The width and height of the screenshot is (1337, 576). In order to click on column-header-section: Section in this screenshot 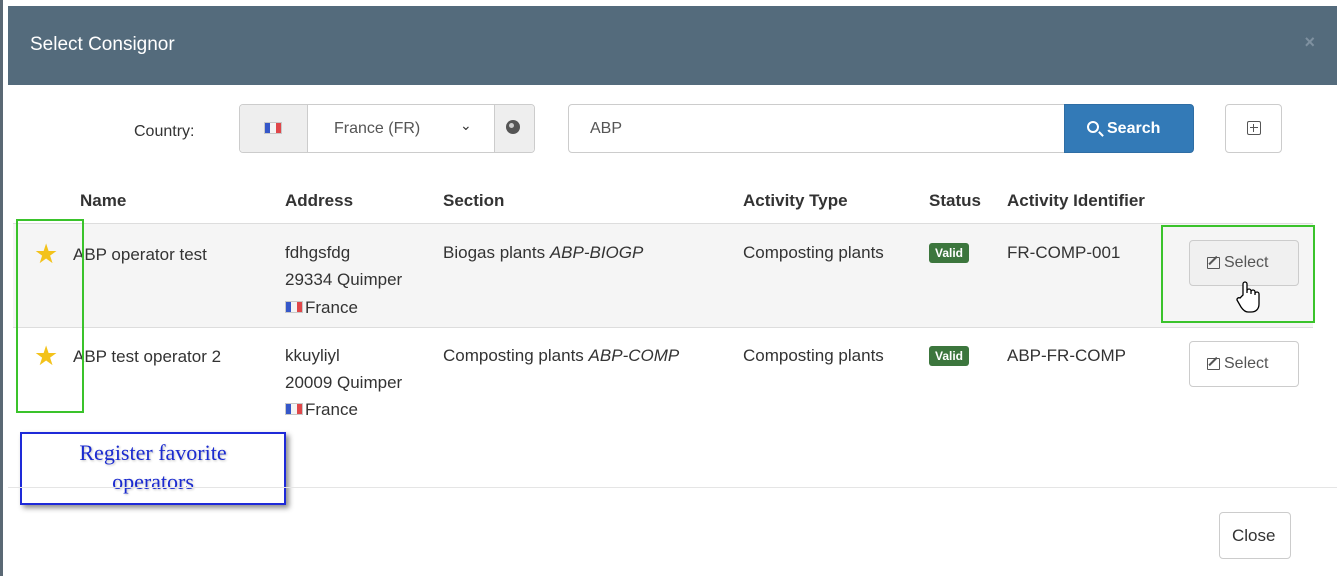, I will do `click(474, 200)`.